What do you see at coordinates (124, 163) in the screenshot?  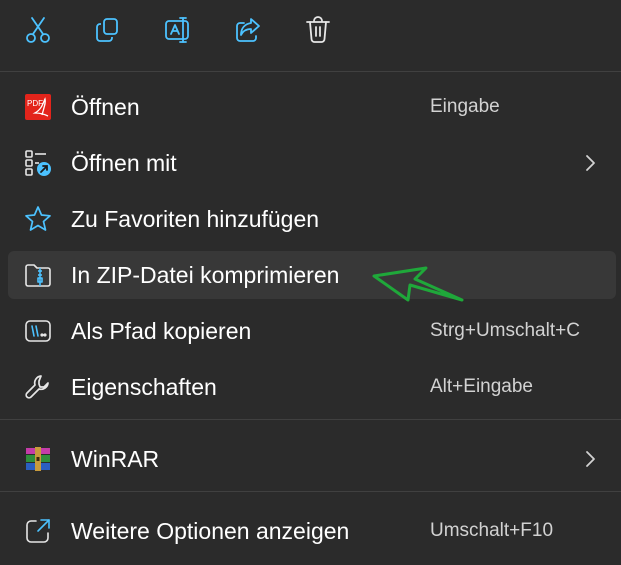 I see `menu-item-label: Öffnen mit` at bounding box center [124, 163].